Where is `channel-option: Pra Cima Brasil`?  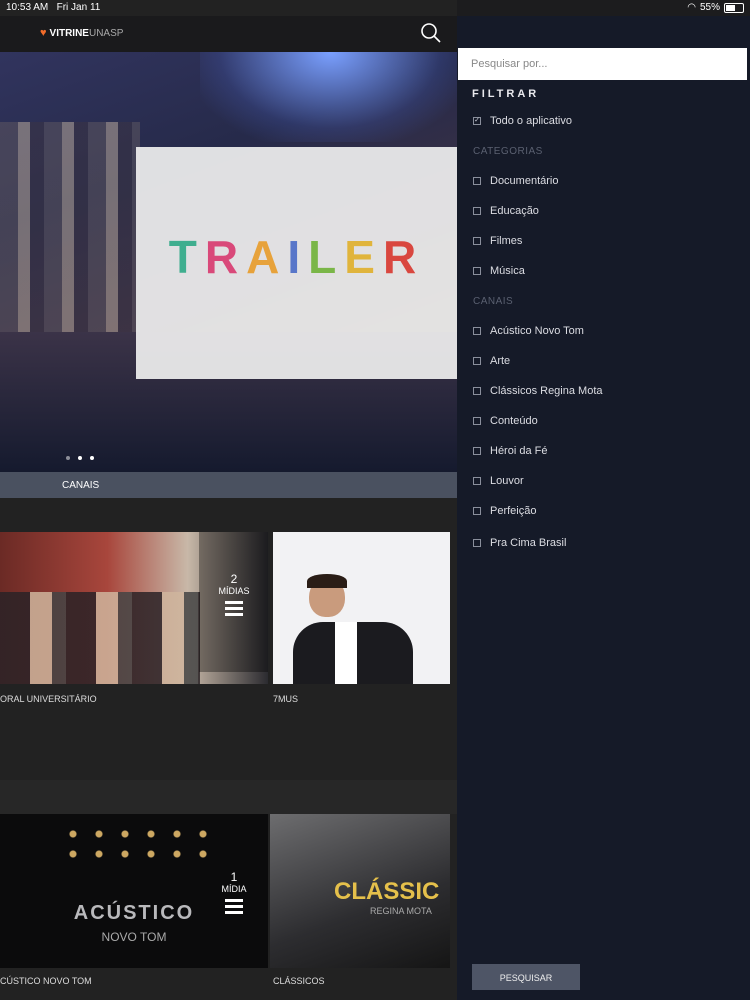 channel-option: Pra Cima Brasil is located at coordinates (519, 543).